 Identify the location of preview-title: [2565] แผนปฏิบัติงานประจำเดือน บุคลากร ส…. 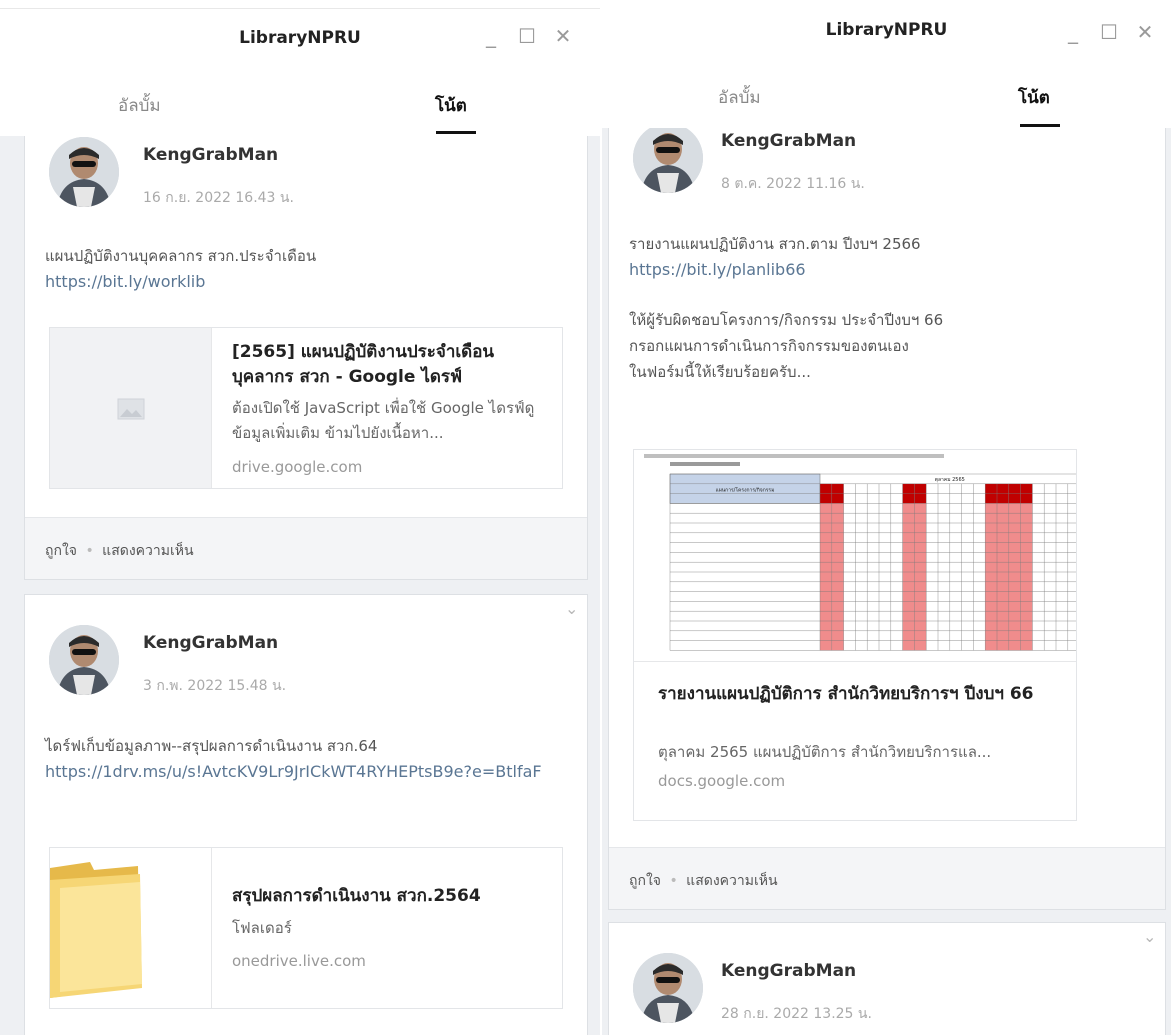
(363, 364).